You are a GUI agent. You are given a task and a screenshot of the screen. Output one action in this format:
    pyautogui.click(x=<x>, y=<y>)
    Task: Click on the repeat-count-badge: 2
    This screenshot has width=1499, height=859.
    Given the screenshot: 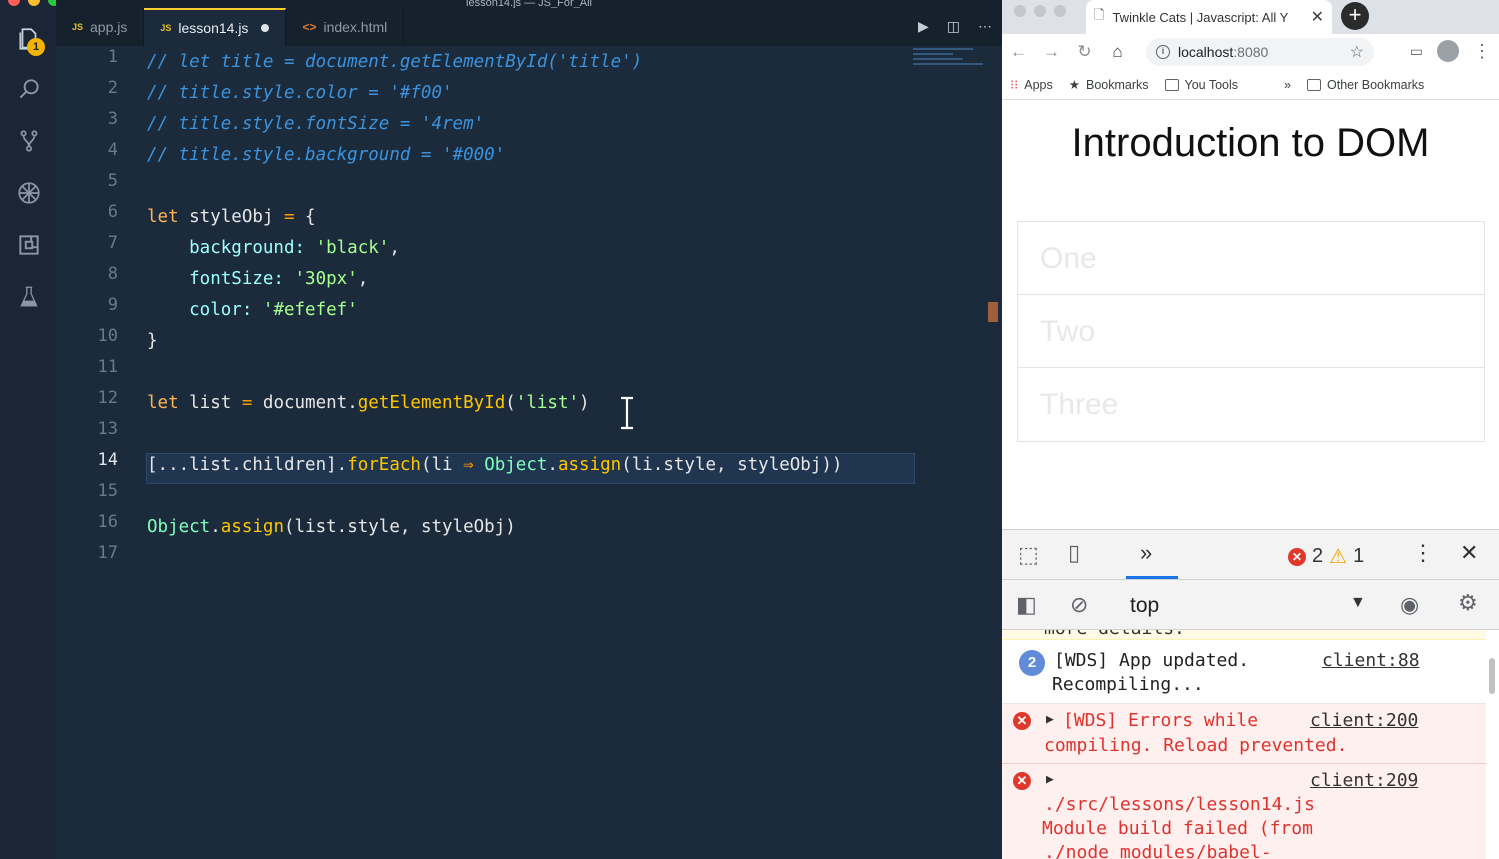 What is the action you would take?
    pyautogui.click(x=1032, y=663)
    